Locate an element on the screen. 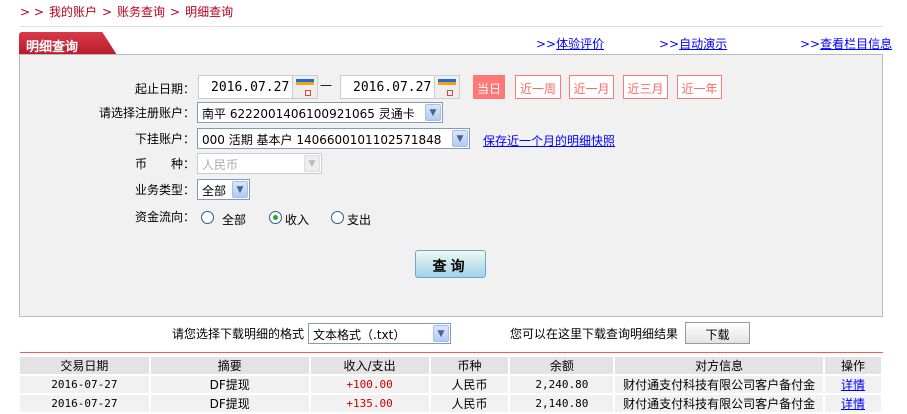  col-currency: 币种 is located at coordinates (470, 366).